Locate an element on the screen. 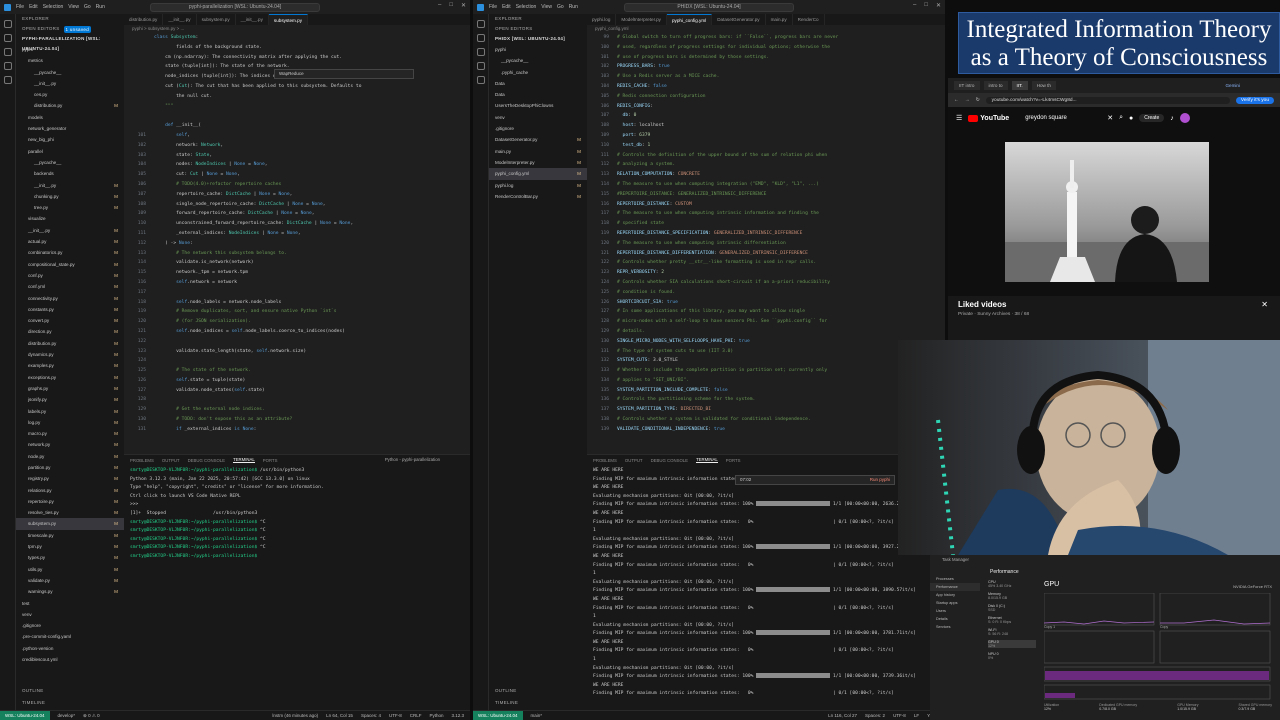 This screenshot has width=1280, height=720. file-tree-item: validate.py M is located at coordinates (70, 580).